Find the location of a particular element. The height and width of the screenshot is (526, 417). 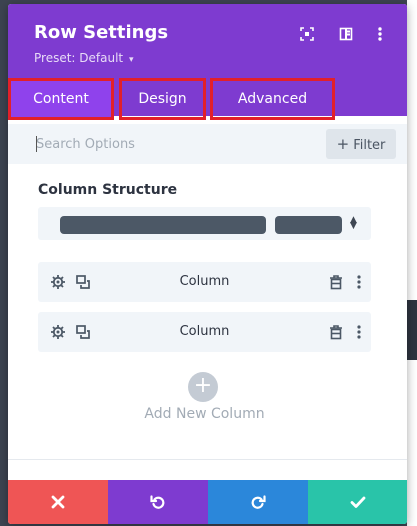

column-structure-select: ▲ ▼ is located at coordinates (204, 223).